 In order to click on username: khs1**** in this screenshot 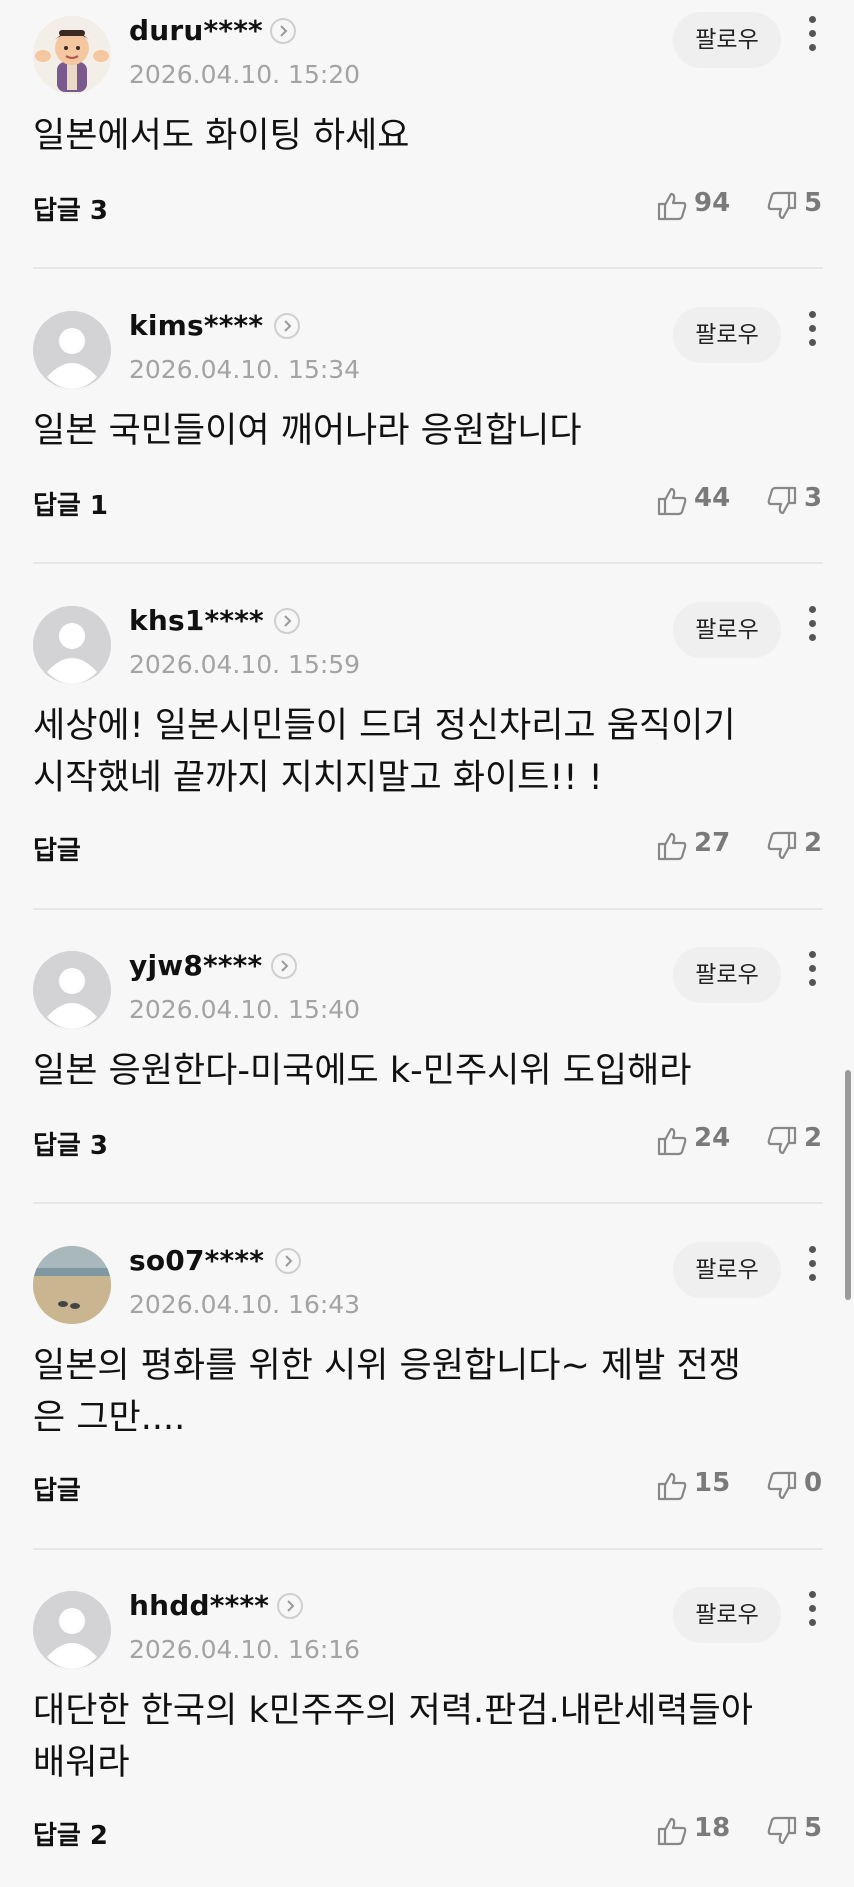, I will do `click(196, 620)`.